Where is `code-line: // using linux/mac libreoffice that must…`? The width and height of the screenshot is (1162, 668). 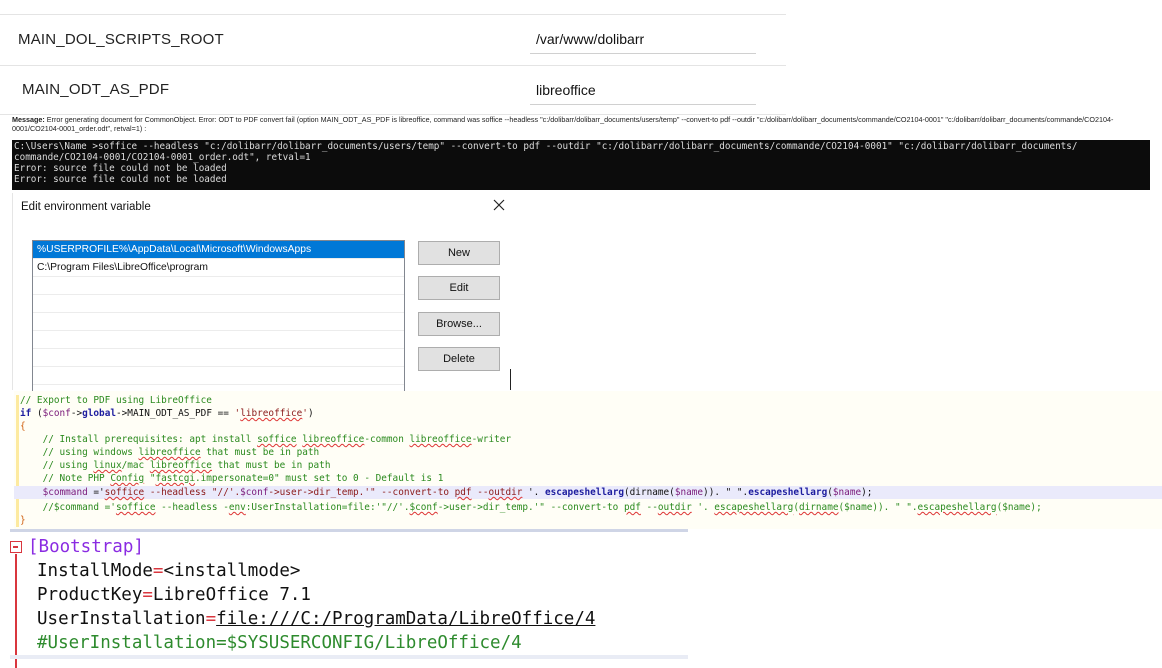
code-line: // using linux/mac libreoffice that must… is located at coordinates (175, 465).